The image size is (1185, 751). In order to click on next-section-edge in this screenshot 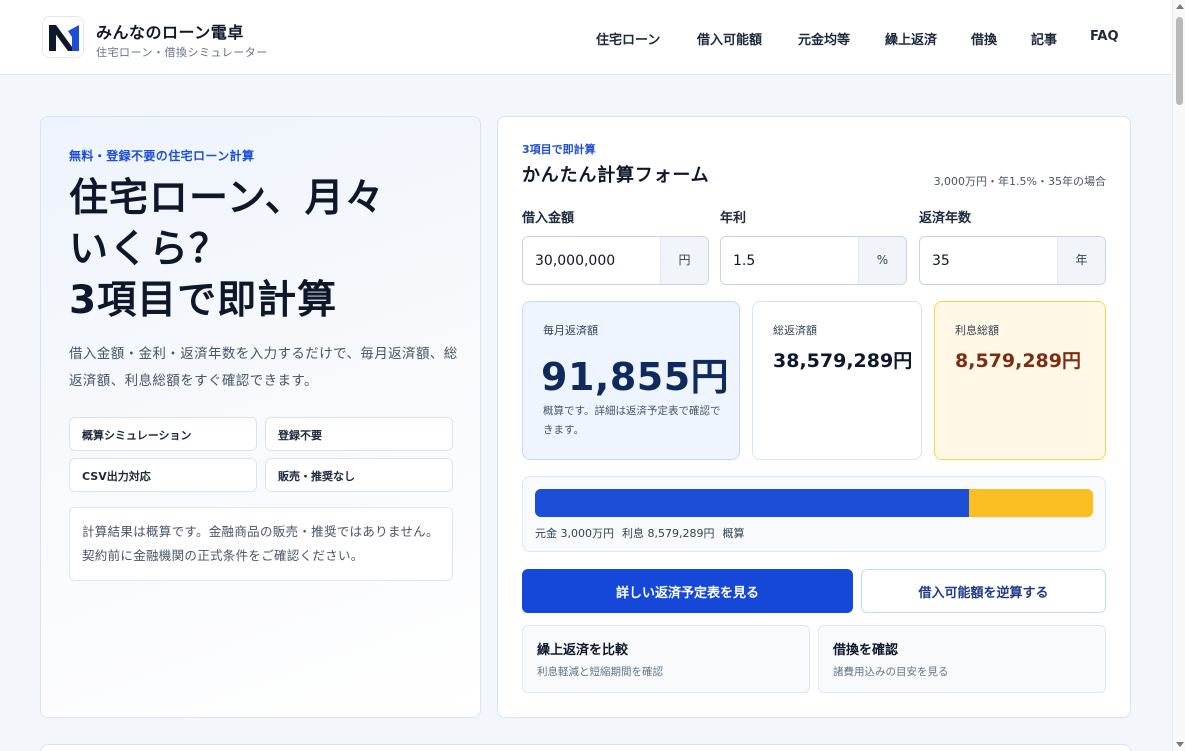, I will do `click(585, 747)`.